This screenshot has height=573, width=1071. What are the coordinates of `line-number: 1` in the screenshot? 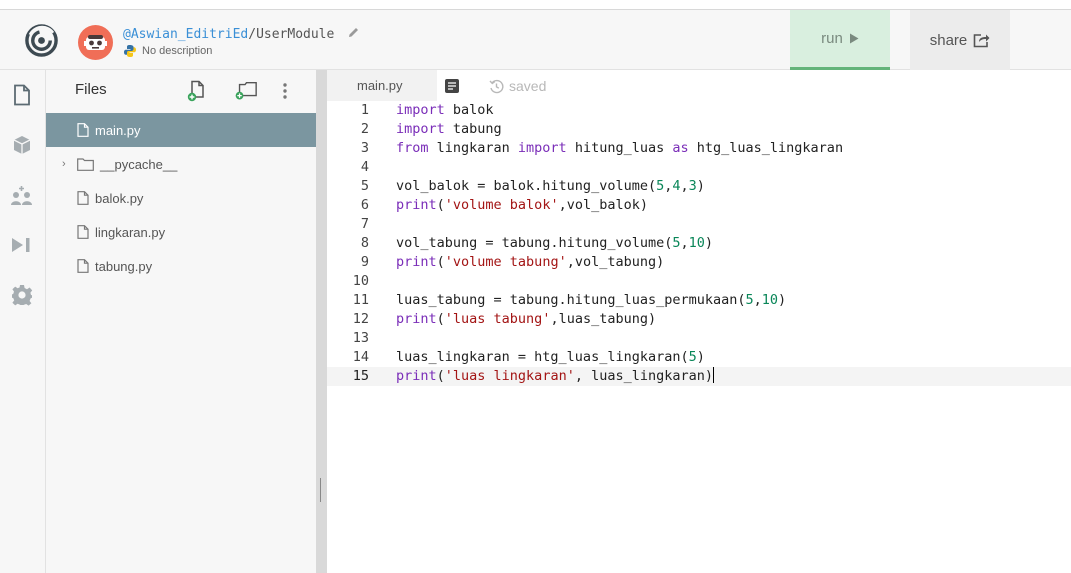 It's located at (364, 110).